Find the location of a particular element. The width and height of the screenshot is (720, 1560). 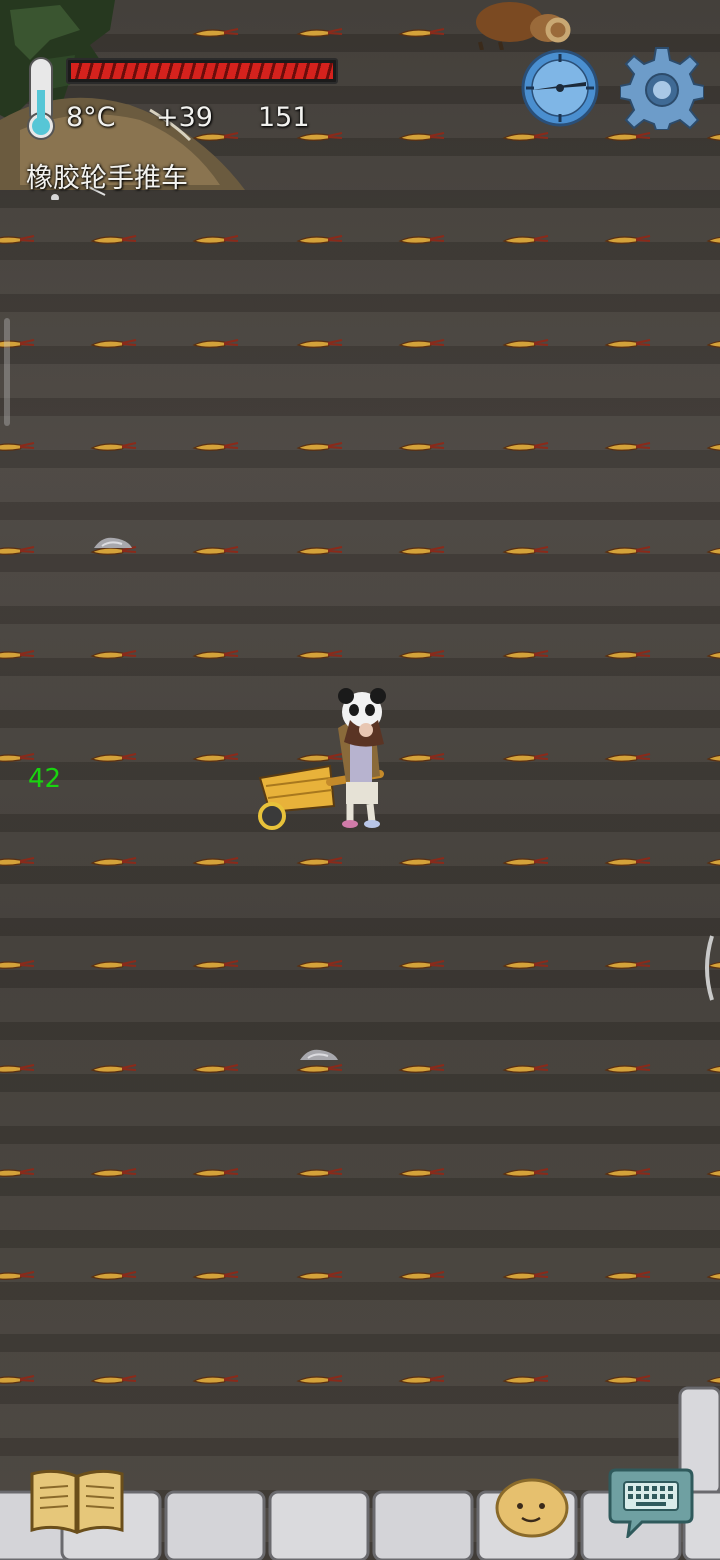

left-edge-handle is located at coordinates (7, 372).